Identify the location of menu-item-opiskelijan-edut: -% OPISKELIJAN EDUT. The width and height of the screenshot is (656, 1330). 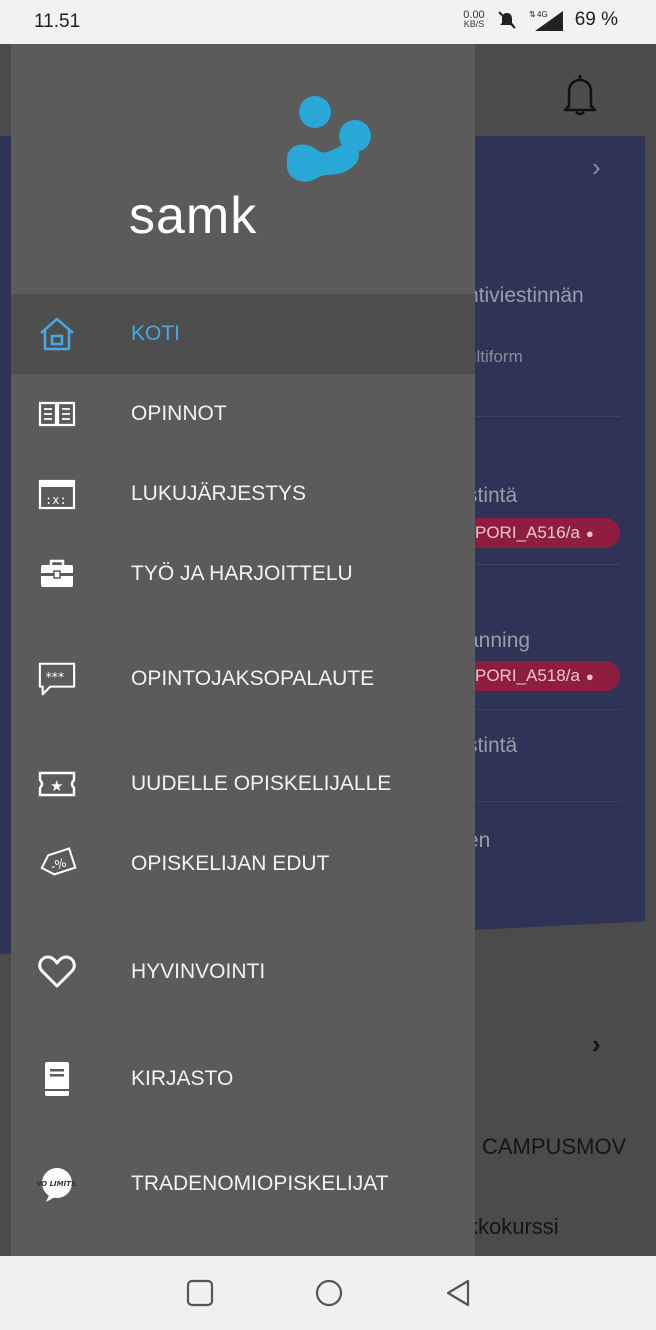
(243, 864).